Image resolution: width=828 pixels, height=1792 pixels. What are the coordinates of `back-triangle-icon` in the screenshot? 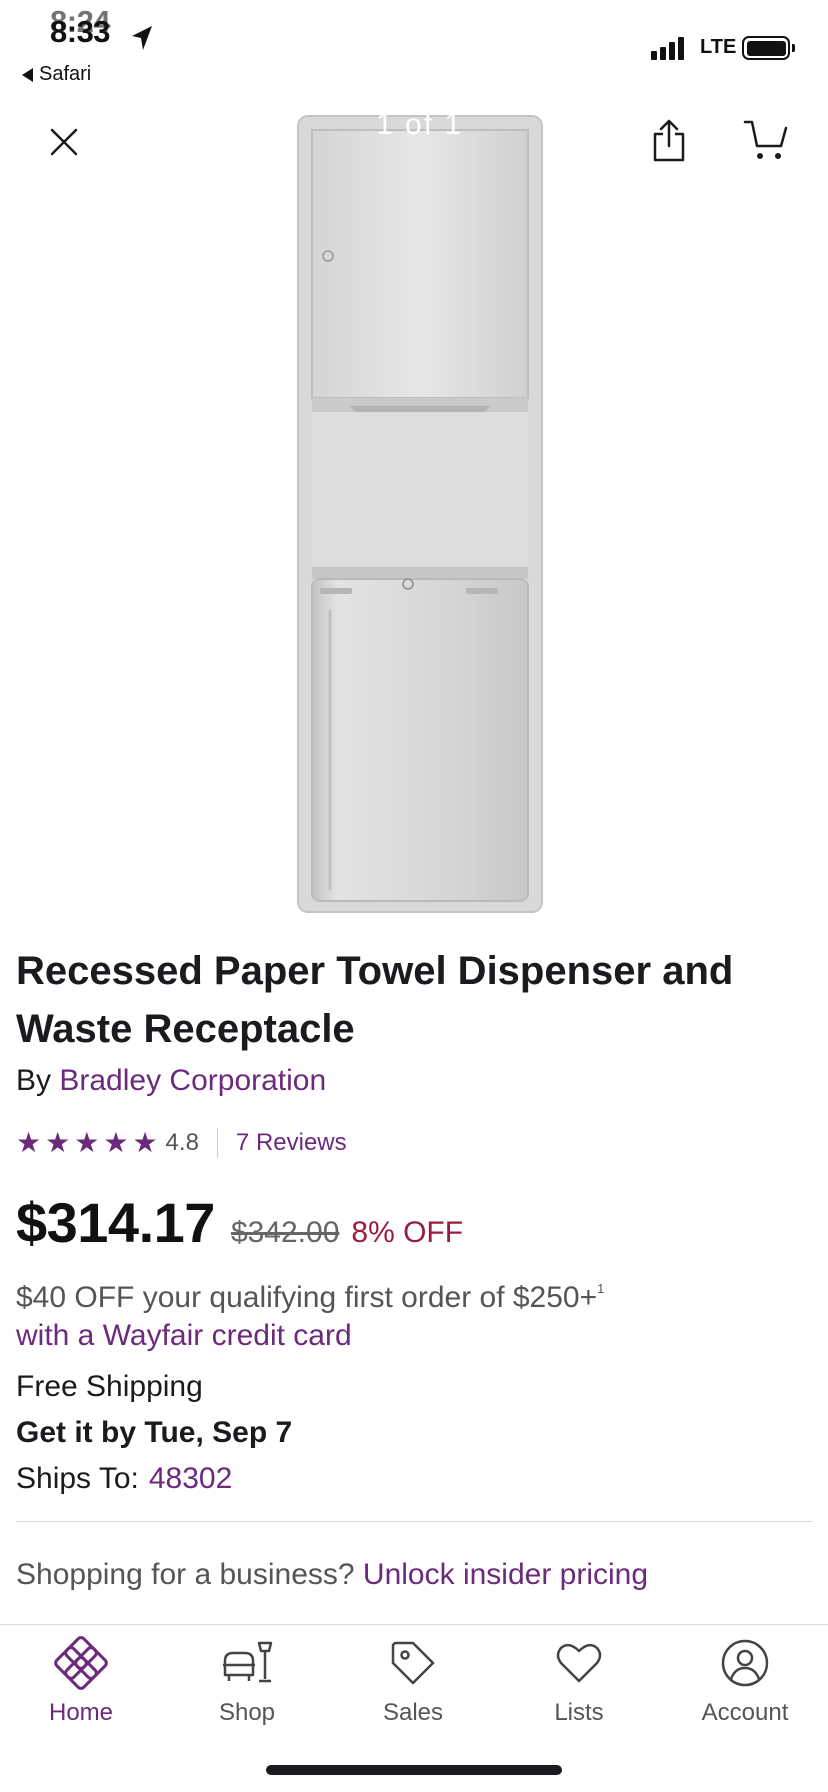 It's located at (27, 74).